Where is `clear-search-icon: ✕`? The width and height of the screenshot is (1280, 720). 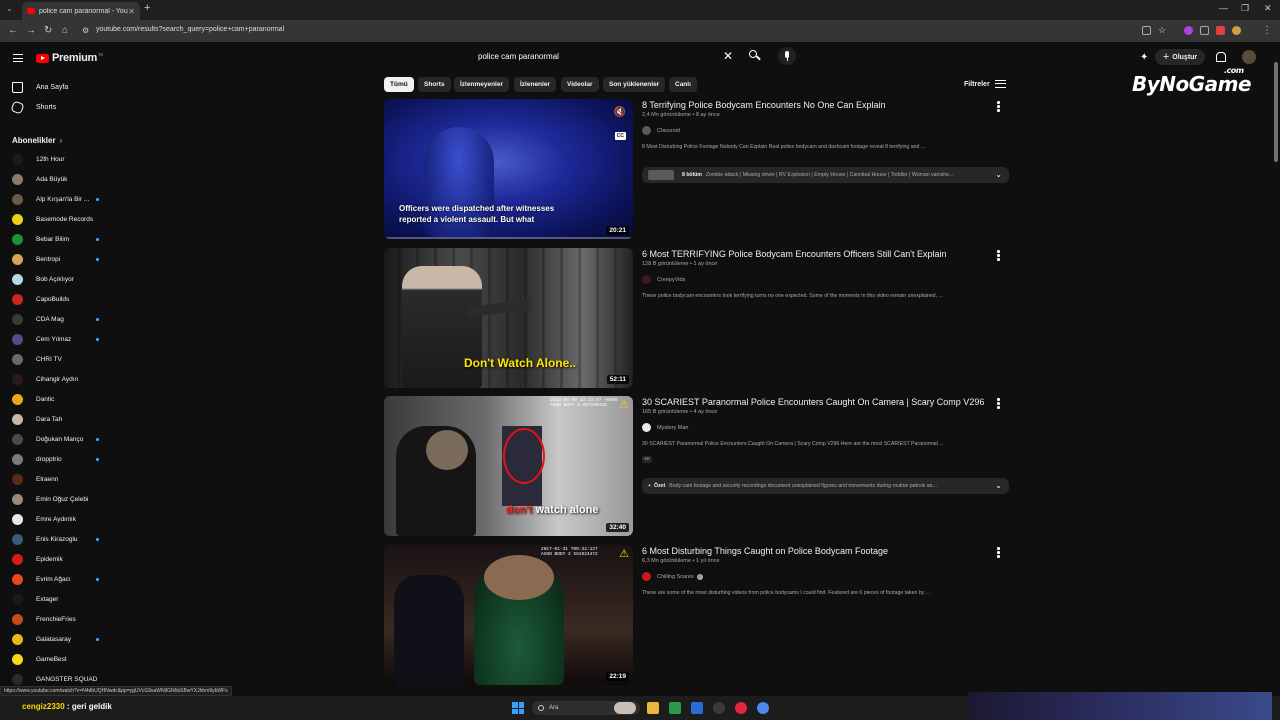 clear-search-icon: ✕ is located at coordinates (728, 56).